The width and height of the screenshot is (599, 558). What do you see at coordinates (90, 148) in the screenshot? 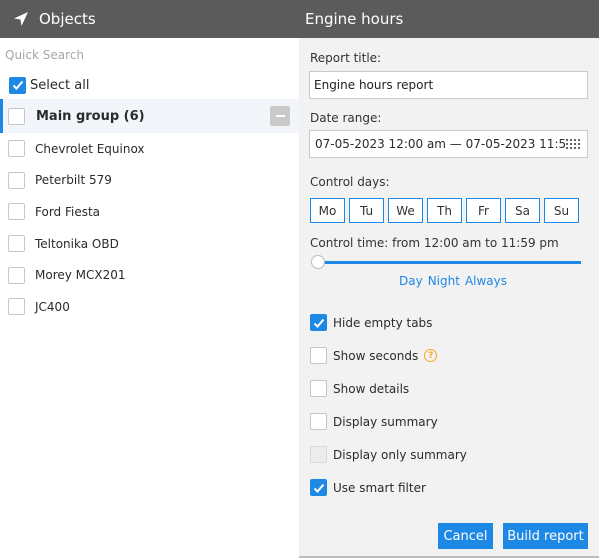
I see `unit-label: Chevrolet Equinox` at bounding box center [90, 148].